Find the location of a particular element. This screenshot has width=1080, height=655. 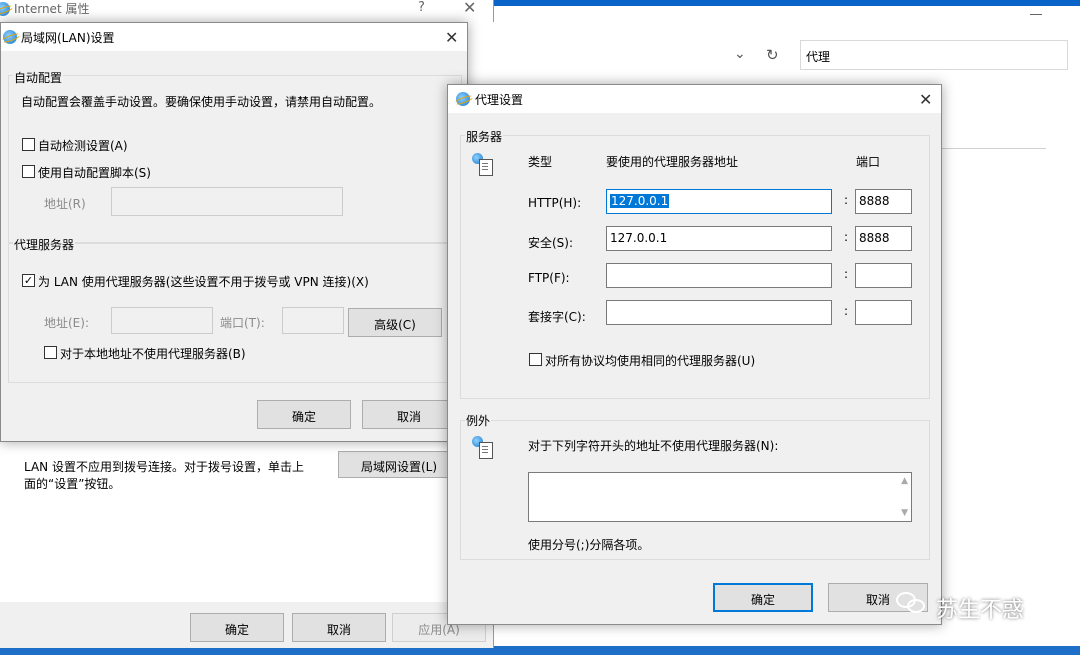

exceptions-heading: 例外 is located at coordinates (478, 420).